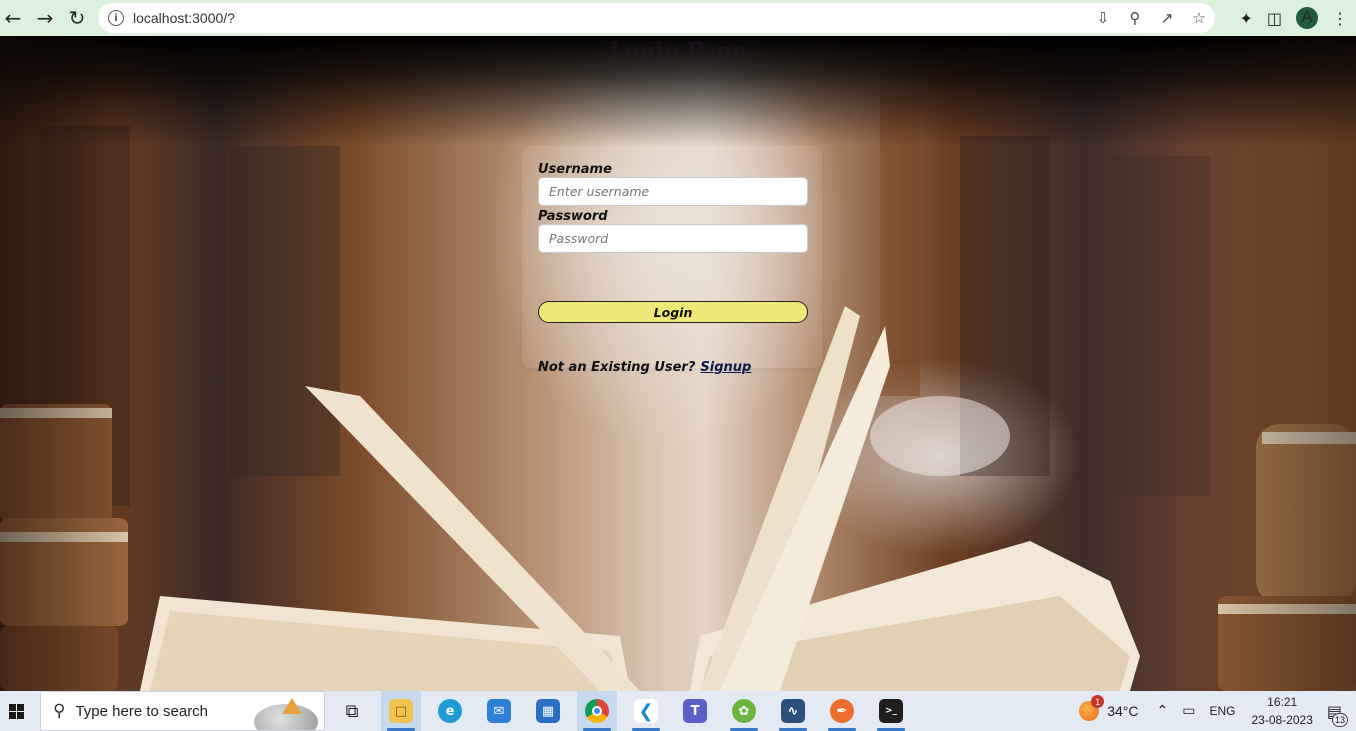 The width and height of the screenshot is (1356, 731). I want to click on system-tray: 1 34°C ⌃ ▭ ENG 16:21 23-08-2023 ▤ 13, so click(1217, 711).